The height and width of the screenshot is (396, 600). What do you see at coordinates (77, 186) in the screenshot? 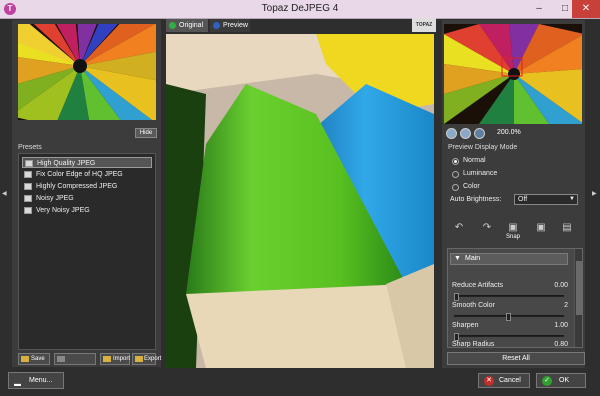
I see `preset-label: Highly Compressed JPEG` at bounding box center [77, 186].